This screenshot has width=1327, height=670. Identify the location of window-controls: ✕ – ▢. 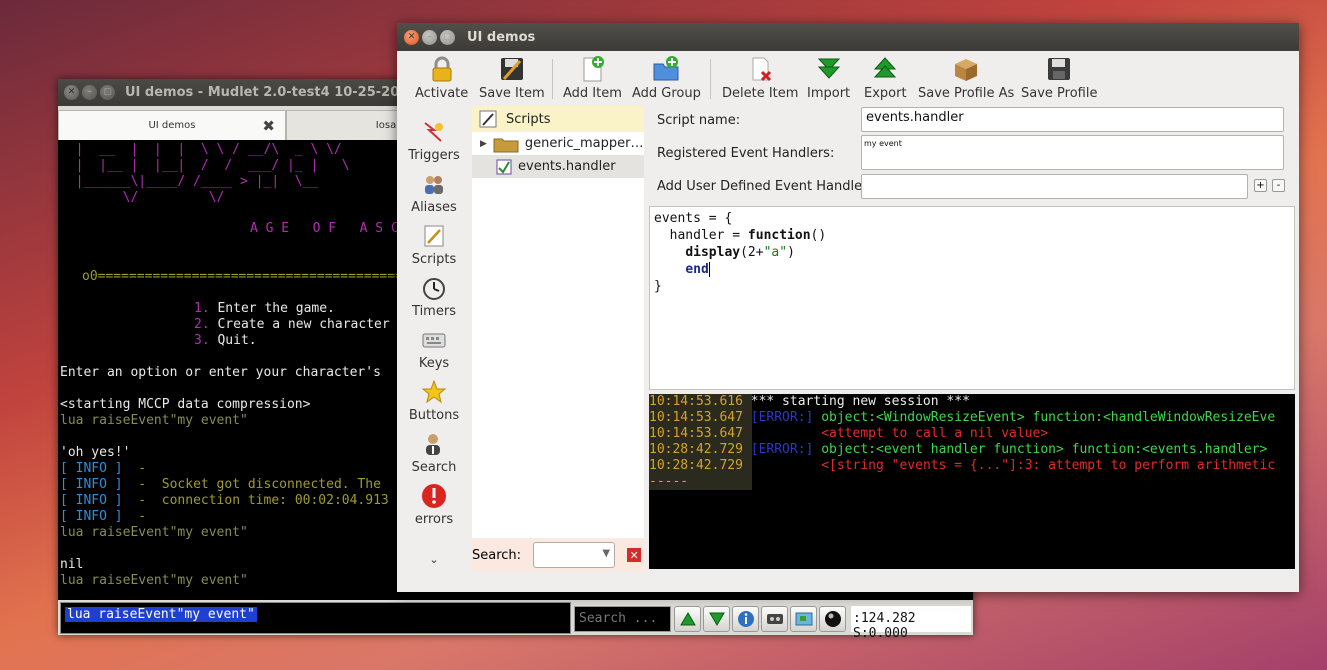
(429, 37).